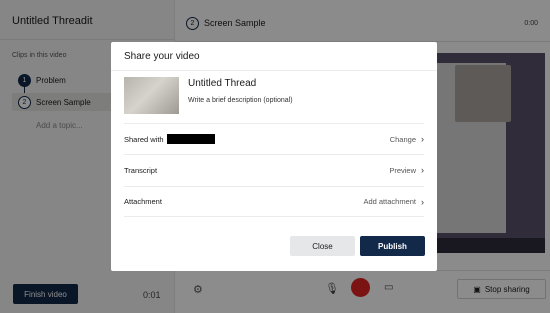 The height and width of the screenshot is (313, 550). I want to click on transcript-row: Transcript Preview ›, so click(274, 169).